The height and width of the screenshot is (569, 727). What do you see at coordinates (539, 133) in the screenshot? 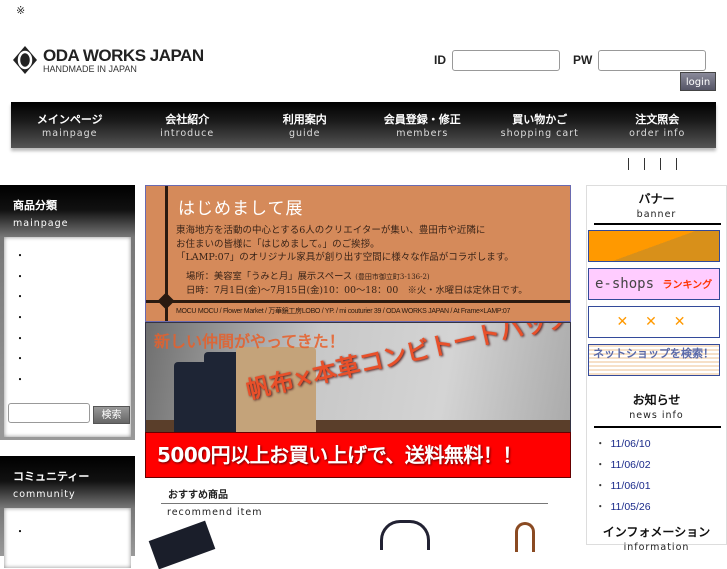
I see `nav-sublabel: shopping cart` at bounding box center [539, 133].